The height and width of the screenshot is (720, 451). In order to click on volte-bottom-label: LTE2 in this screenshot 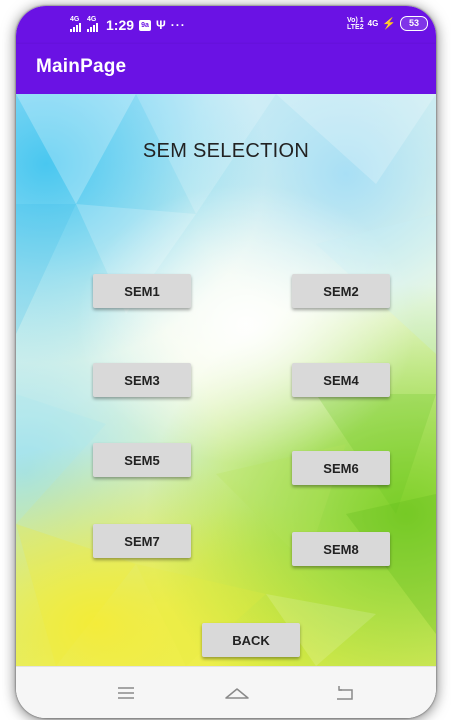, I will do `click(355, 27)`.